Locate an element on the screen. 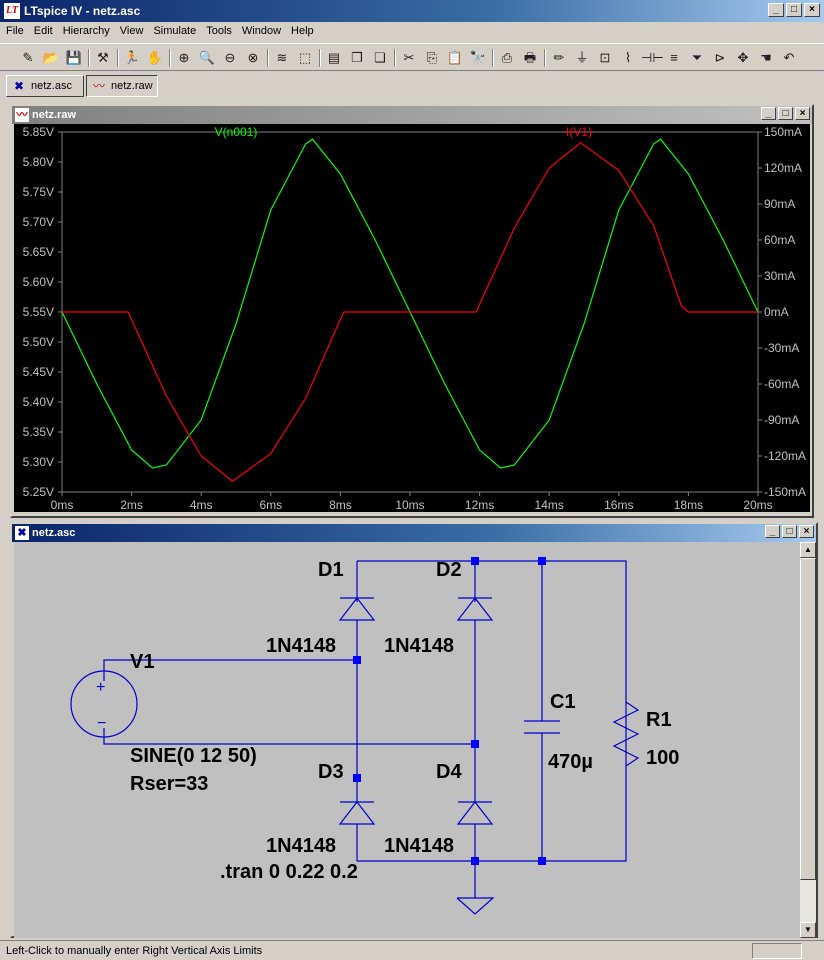 The width and height of the screenshot is (824, 960). left-y-tick-label: 5.65V is located at coordinates (38, 252).